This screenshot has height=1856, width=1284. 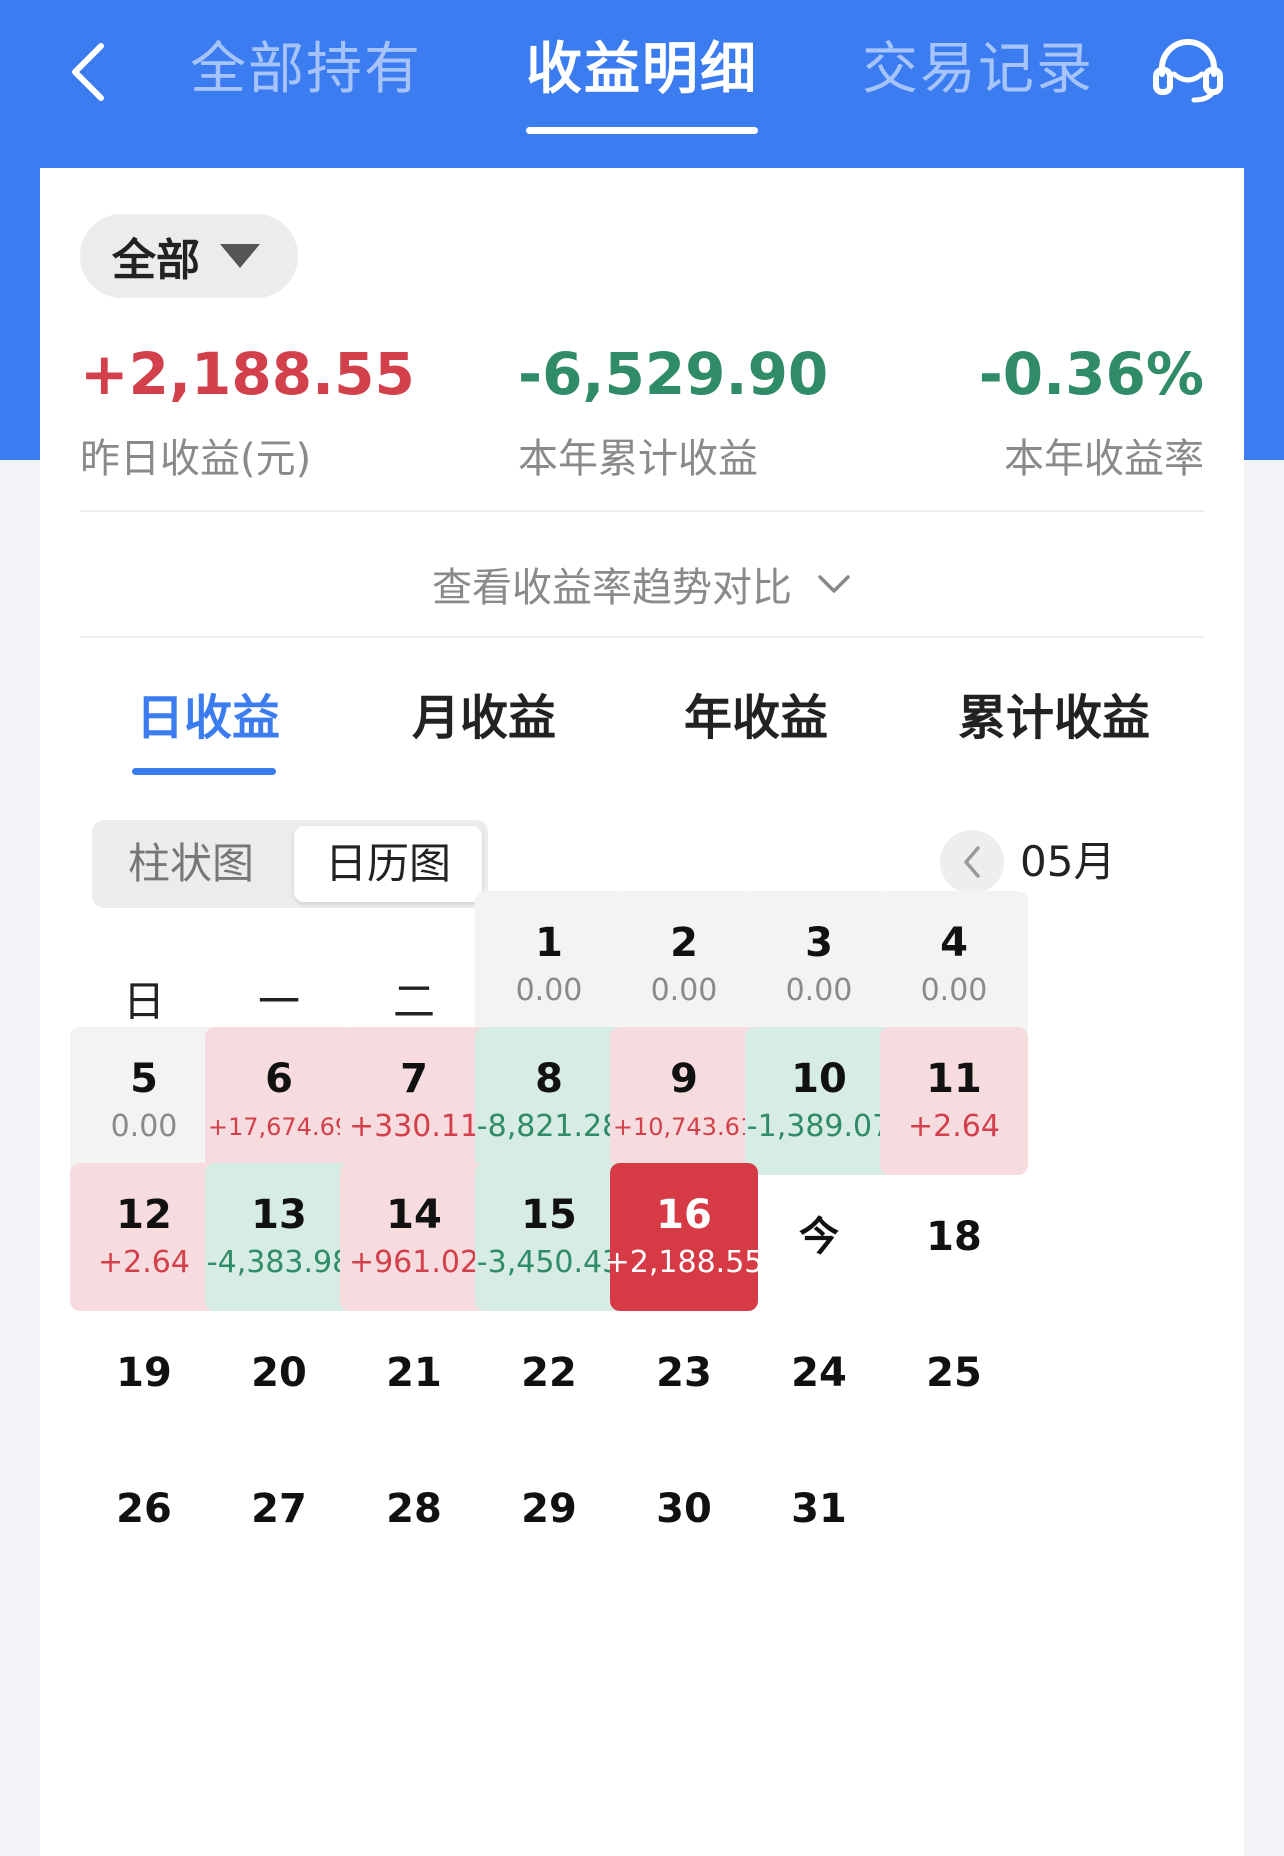 What do you see at coordinates (612, 588) in the screenshot?
I see `trend-comparison-label: 查看收益率趋势对比` at bounding box center [612, 588].